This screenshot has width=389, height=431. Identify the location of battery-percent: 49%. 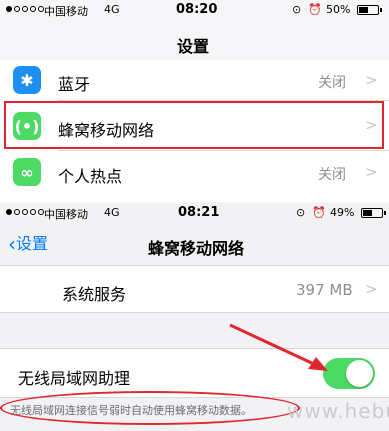
(342, 212).